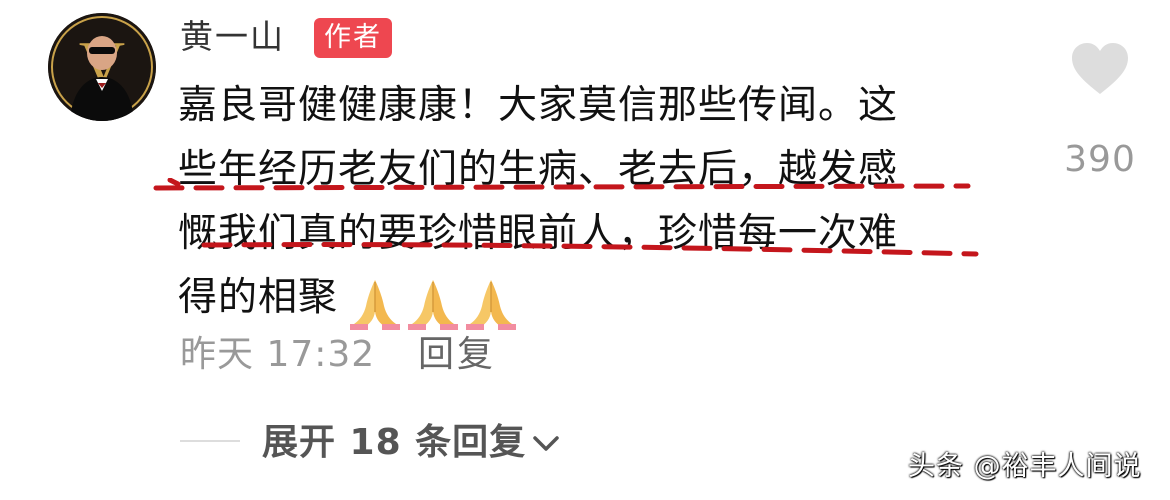 This screenshot has height=500, width=1170. I want to click on username: 黄一山, so click(232, 37).